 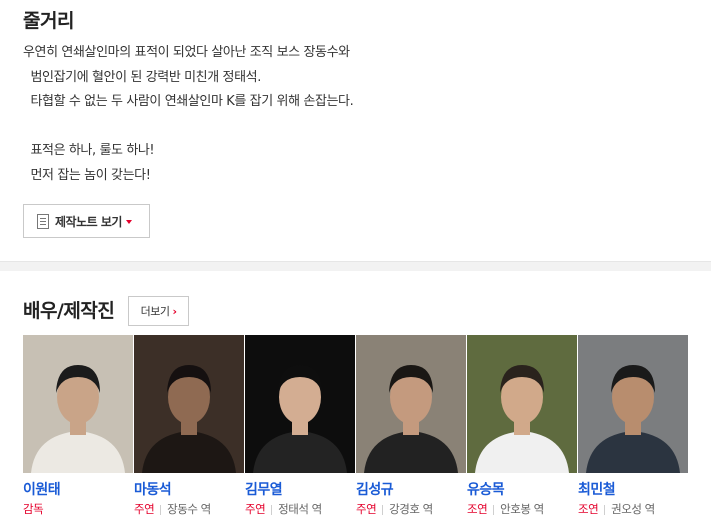 I want to click on section-divider, so click(x=355, y=266).